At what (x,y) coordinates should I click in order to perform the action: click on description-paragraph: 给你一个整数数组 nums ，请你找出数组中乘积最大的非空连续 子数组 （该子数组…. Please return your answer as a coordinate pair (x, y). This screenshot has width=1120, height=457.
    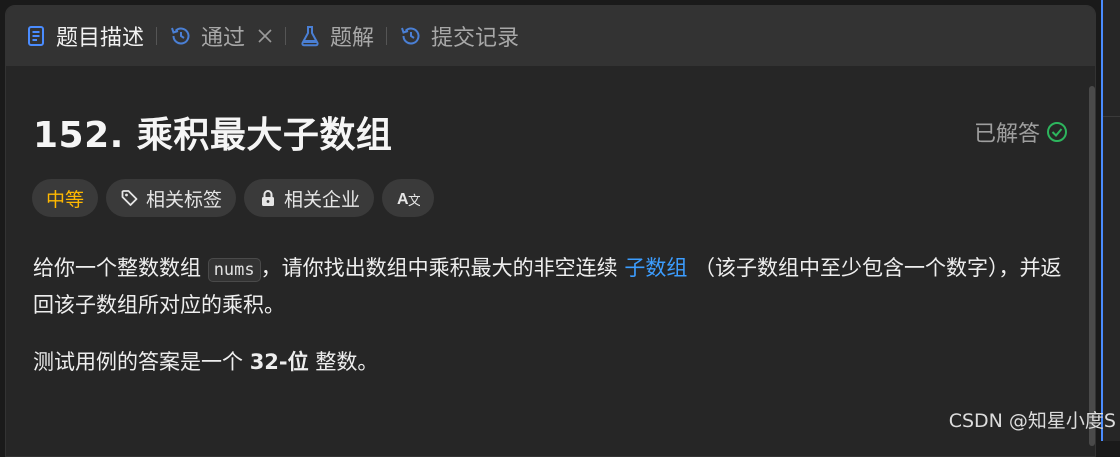
    Looking at the image, I should click on (553, 287).